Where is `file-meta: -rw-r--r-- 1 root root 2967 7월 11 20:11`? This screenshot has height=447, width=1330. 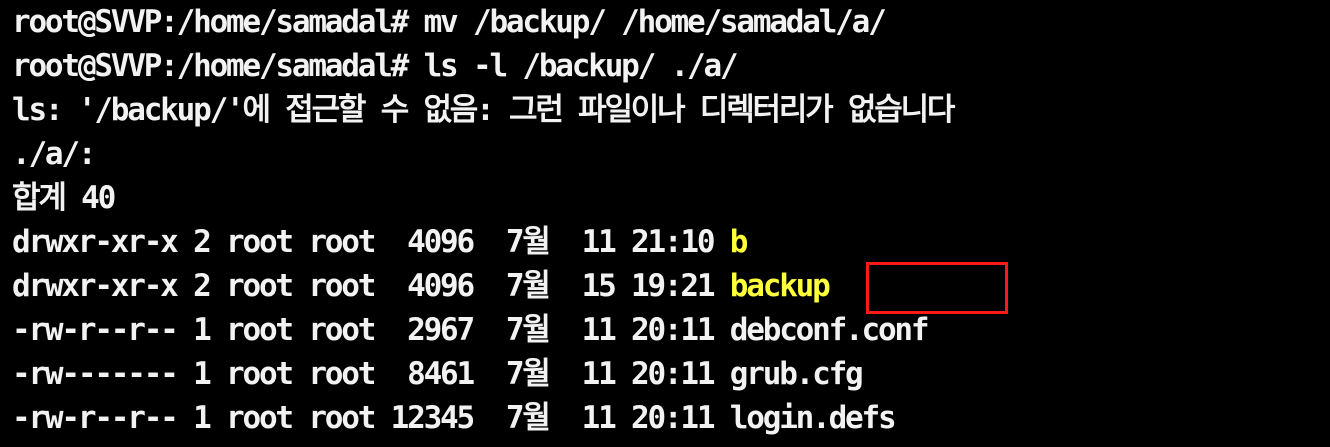 file-meta: -rw-r--r-- 1 root root 2967 7월 11 20:11 is located at coordinates (371, 330).